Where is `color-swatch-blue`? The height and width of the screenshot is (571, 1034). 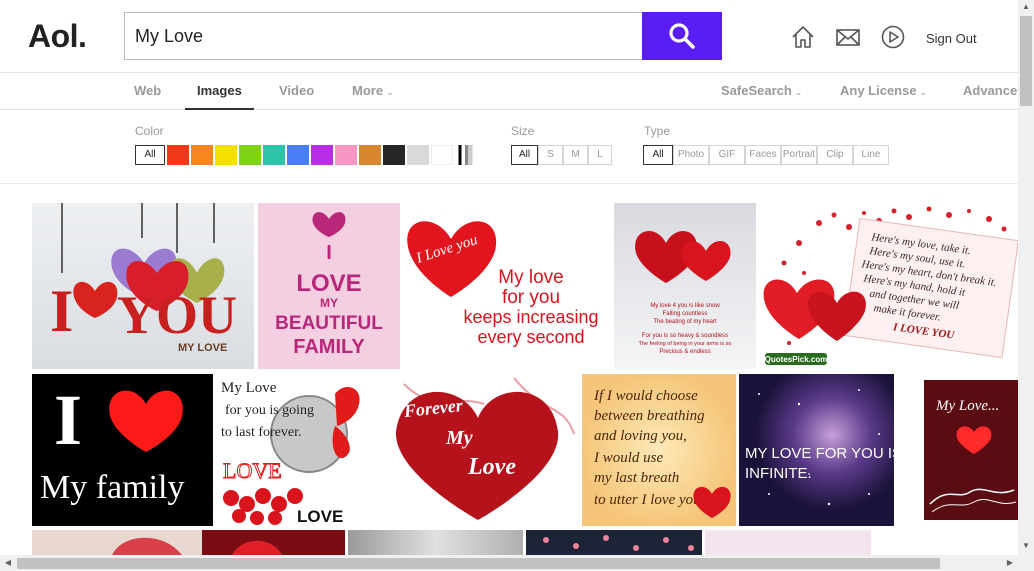
color-swatch-blue is located at coordinates (298, 155).